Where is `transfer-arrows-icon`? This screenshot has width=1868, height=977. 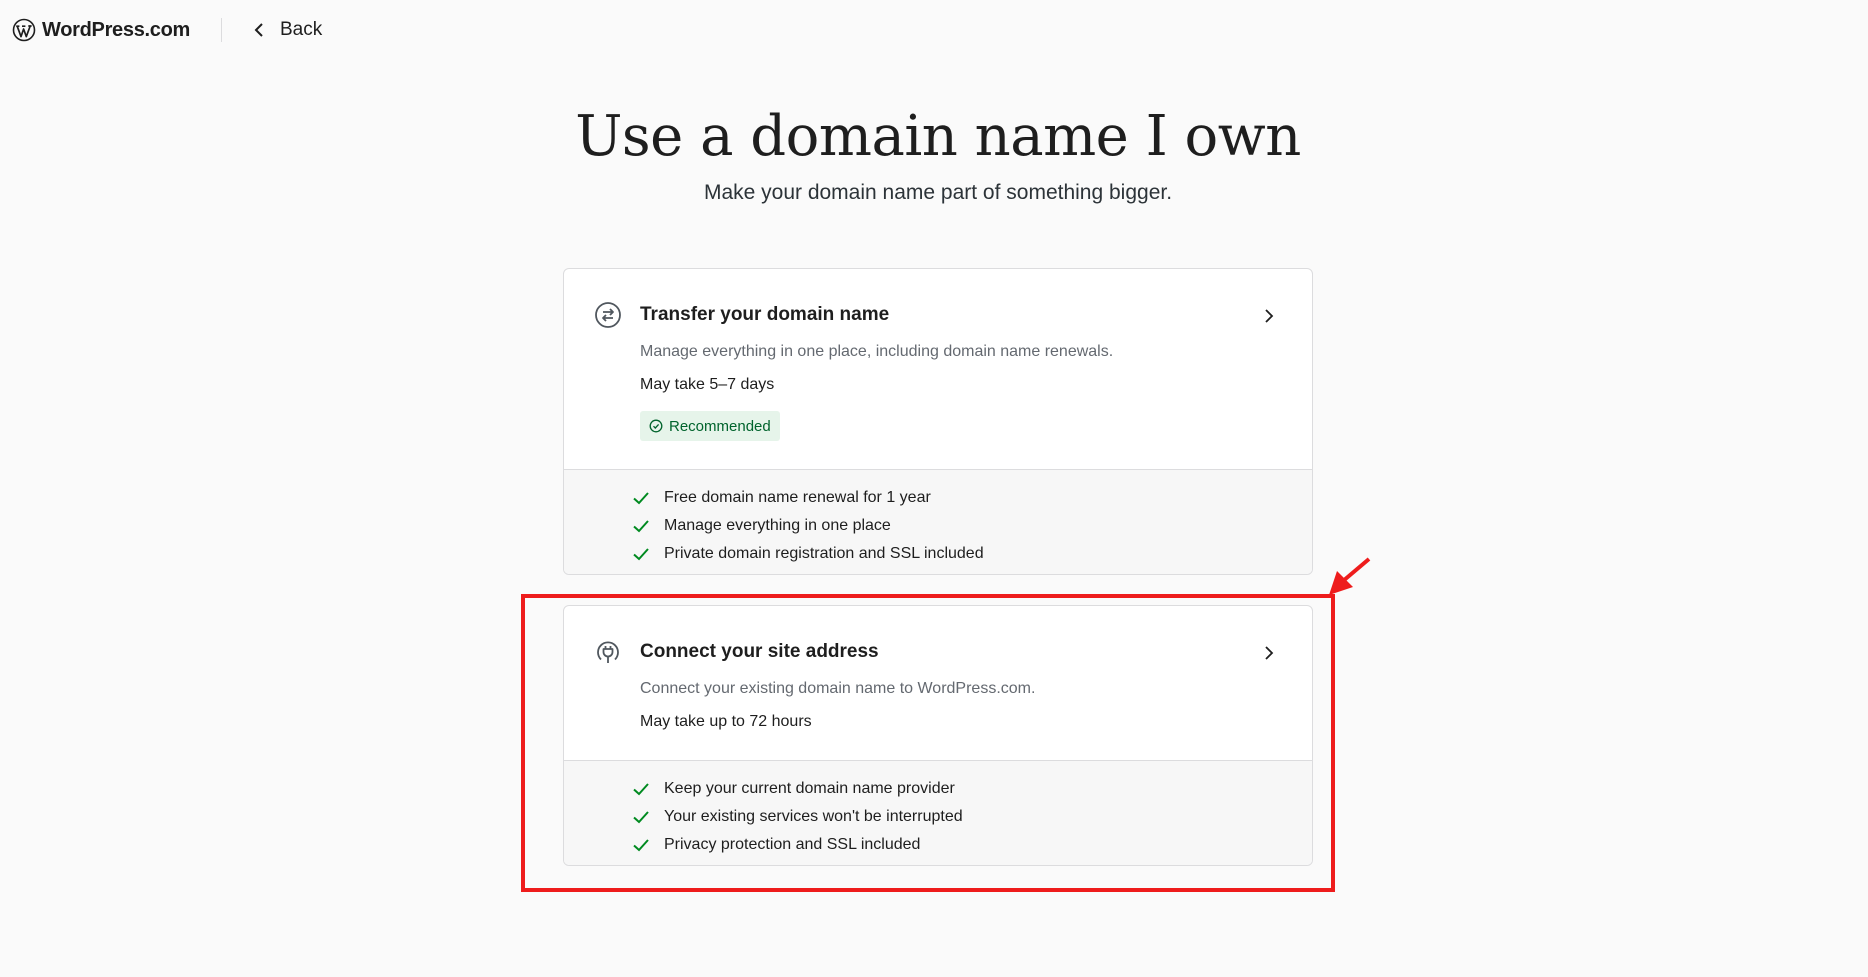 transfer-arrows-icon is located at coordinates (608, 315).